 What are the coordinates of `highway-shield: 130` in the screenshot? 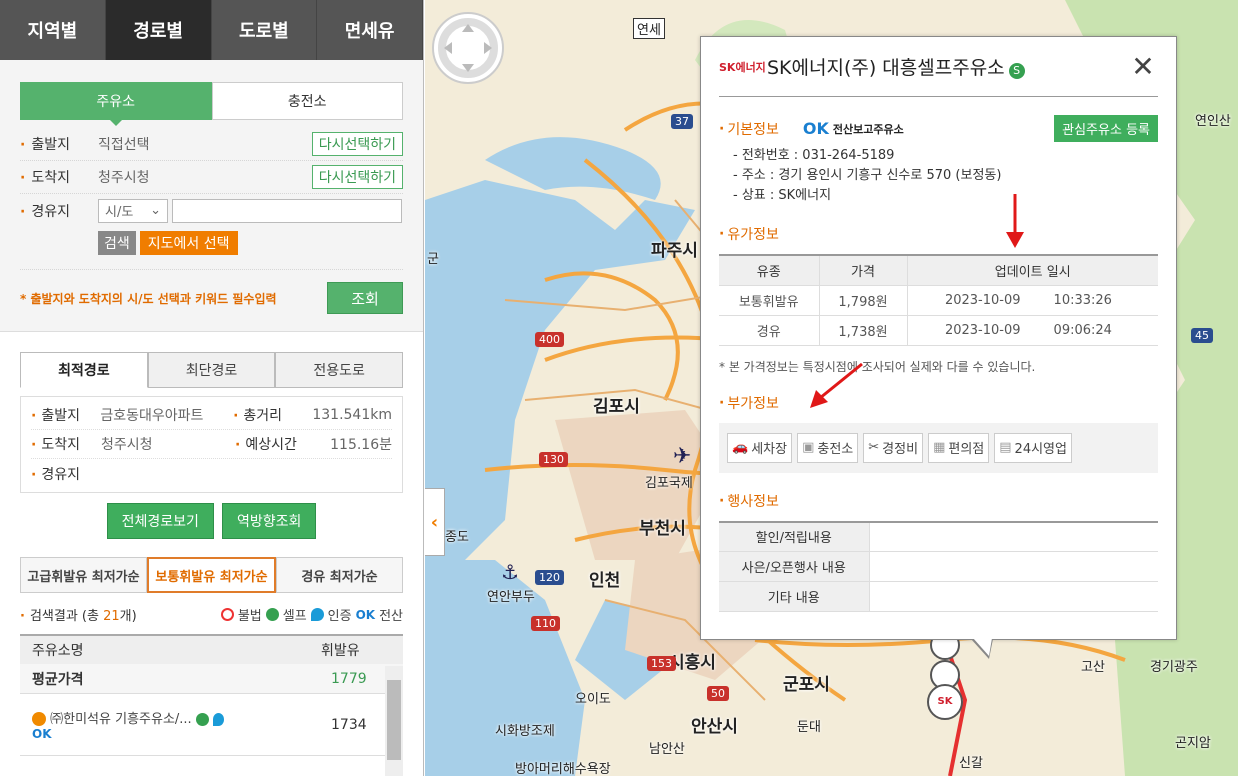 It's located at (553, 459).